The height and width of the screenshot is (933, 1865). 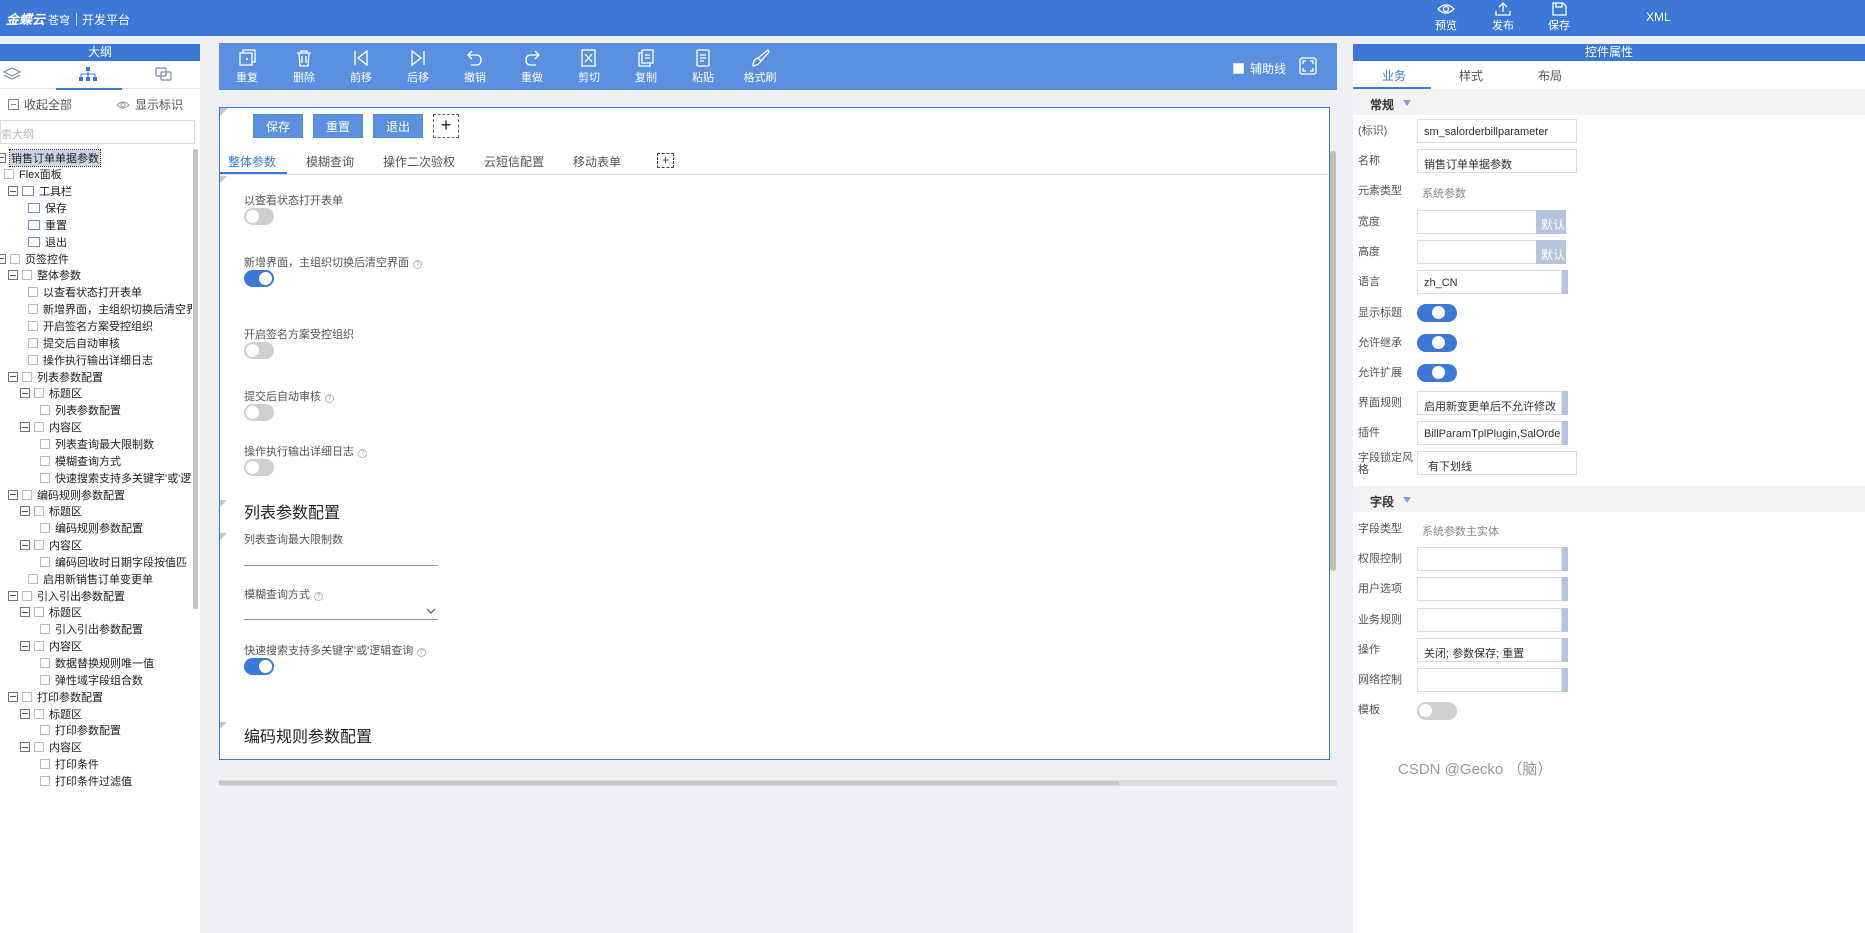 What do you see at coordinates (514, 161) in the screenshot?
I see `tab-cloud-sms: 云短信配置` at bounding box center [514, 161].